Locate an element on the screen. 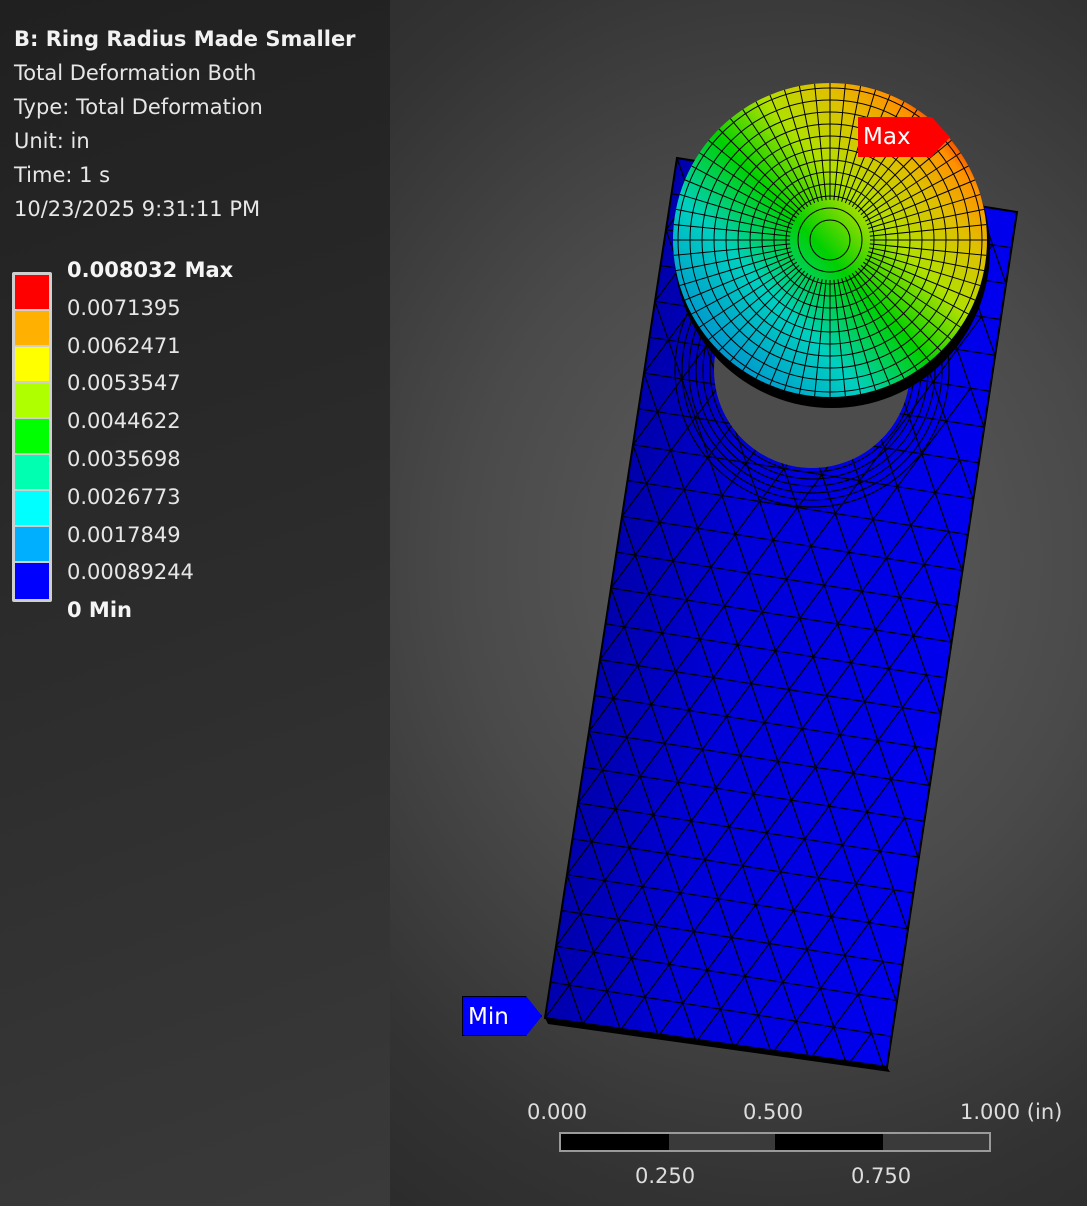 This screenshot has height=1206, width=1087. scale-bar: 0.000 0.500 1.000 (in) 0.250 0.750 is located at coordinates (800, 1146).